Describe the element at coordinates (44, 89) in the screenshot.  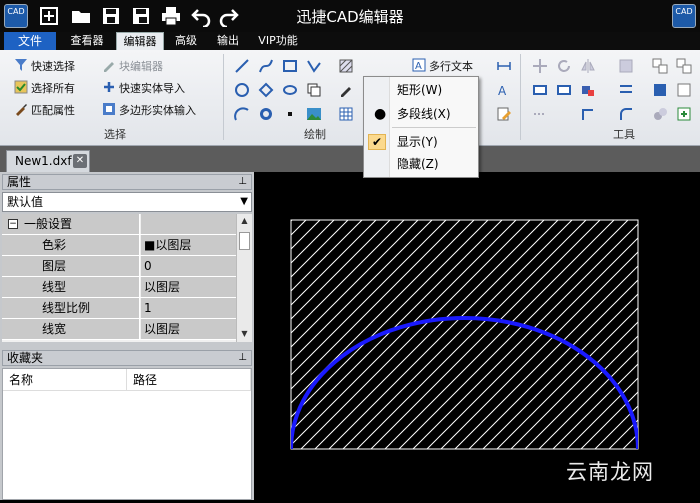
I see `select-all-button: 选择所有` at that location.